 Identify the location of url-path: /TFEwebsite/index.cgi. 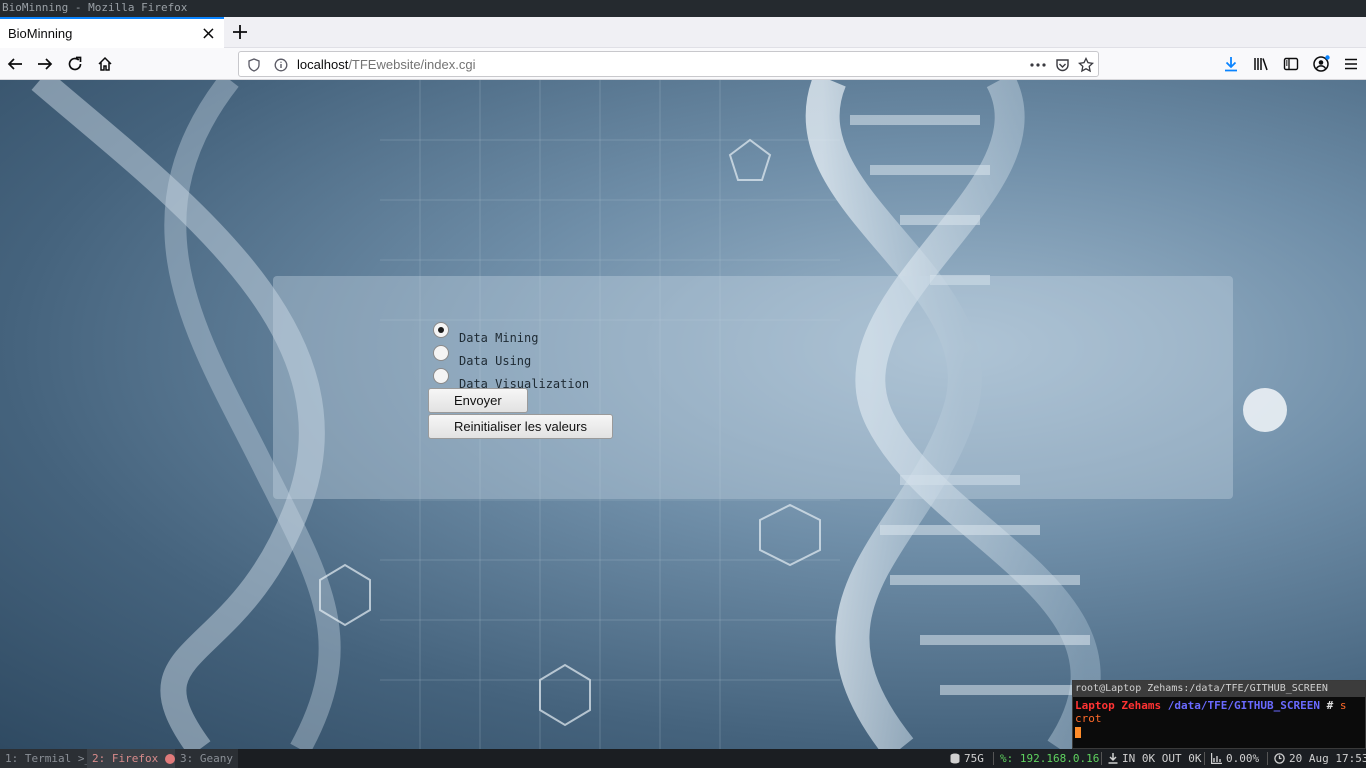
(412, 64).